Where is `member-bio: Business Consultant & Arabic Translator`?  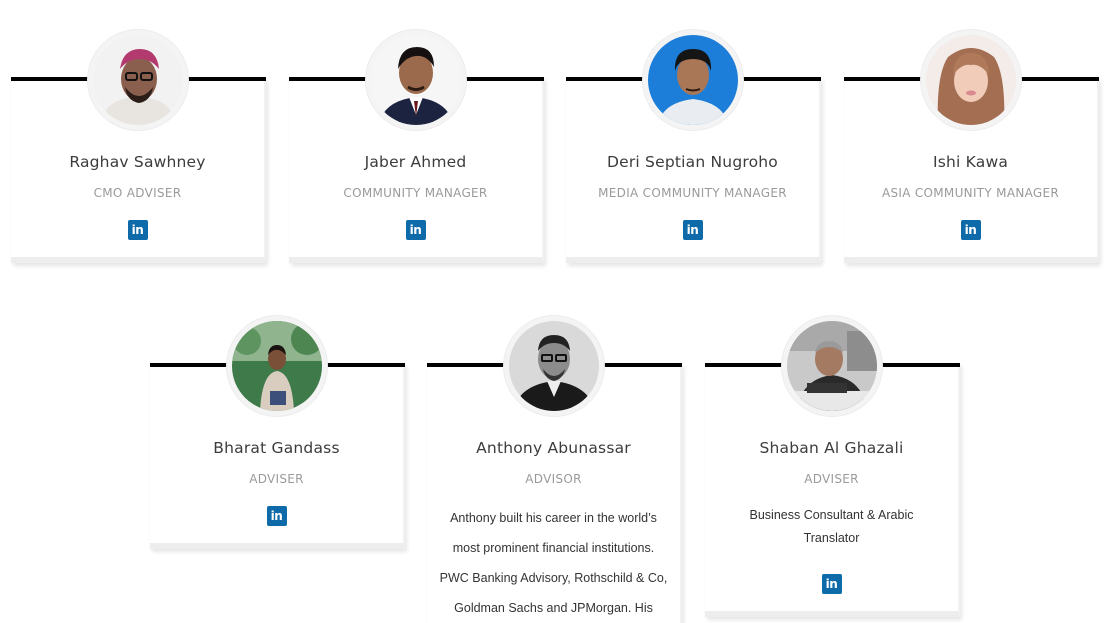
member-bio: Business Consultant & Arabic Translator is located at coordinates (831, 526).